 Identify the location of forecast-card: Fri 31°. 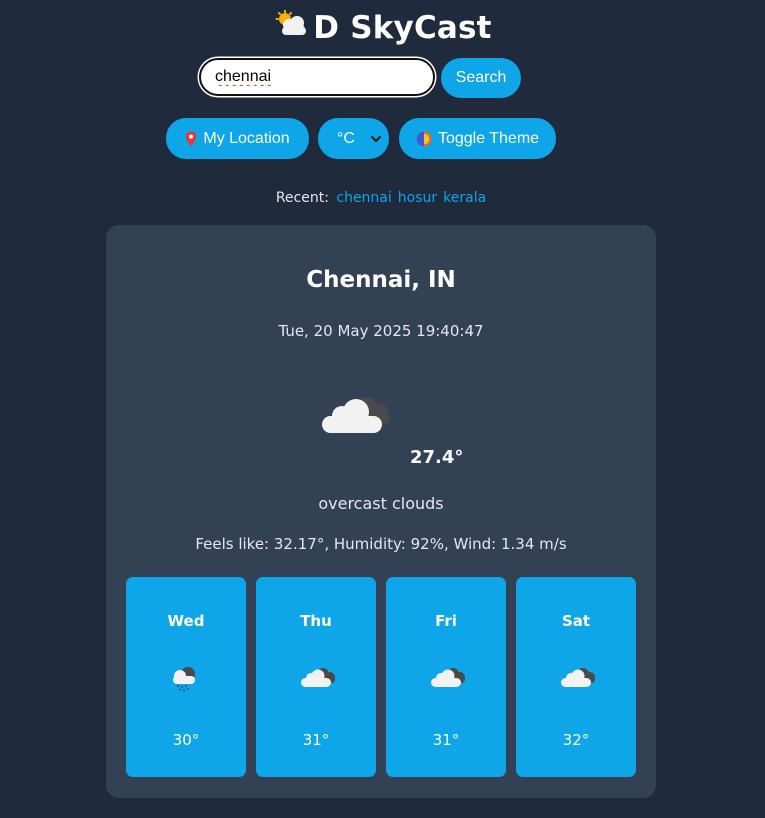
(446, 677).